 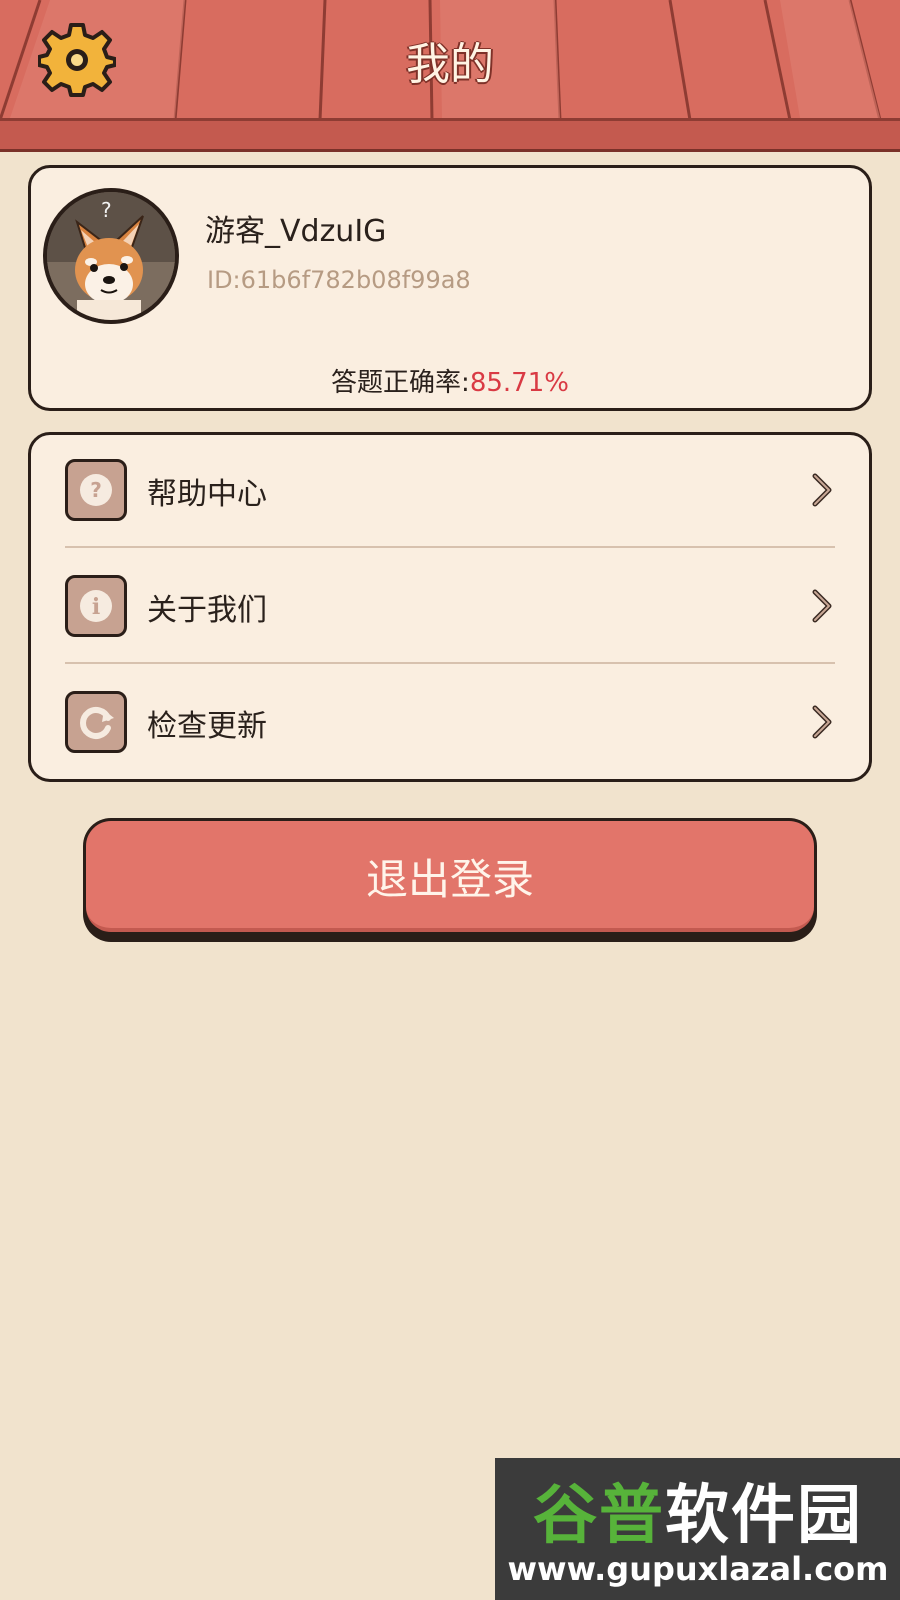 I want to click on menu-item-check-update: 检查更新, so click(x=450, y=720).